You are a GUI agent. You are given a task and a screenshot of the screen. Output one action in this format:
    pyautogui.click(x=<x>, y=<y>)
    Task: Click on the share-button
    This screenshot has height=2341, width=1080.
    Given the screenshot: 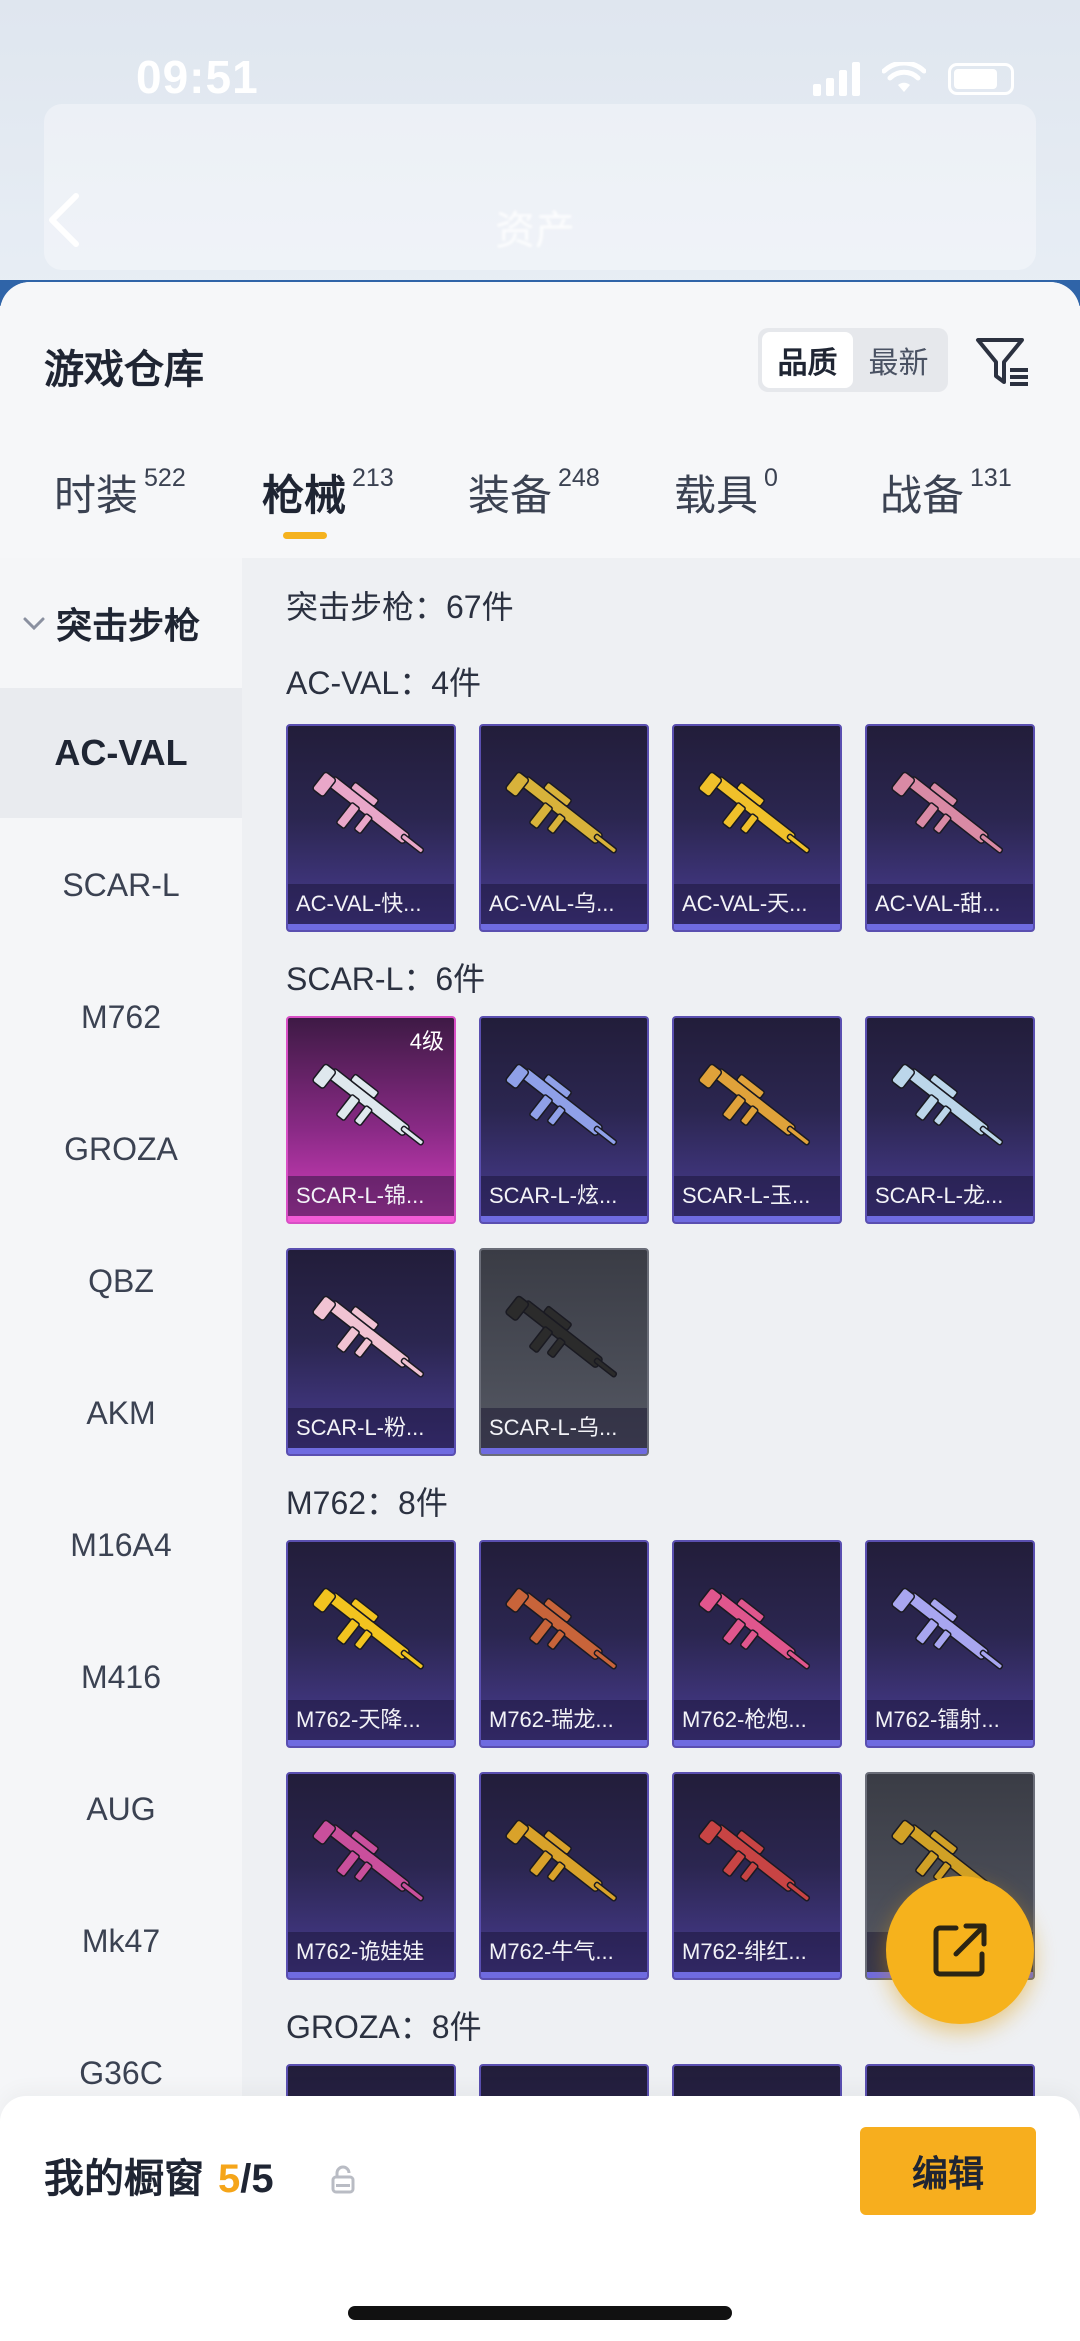 What is the action you would take?
    pyautogui.click(x=960, y=1950)
    